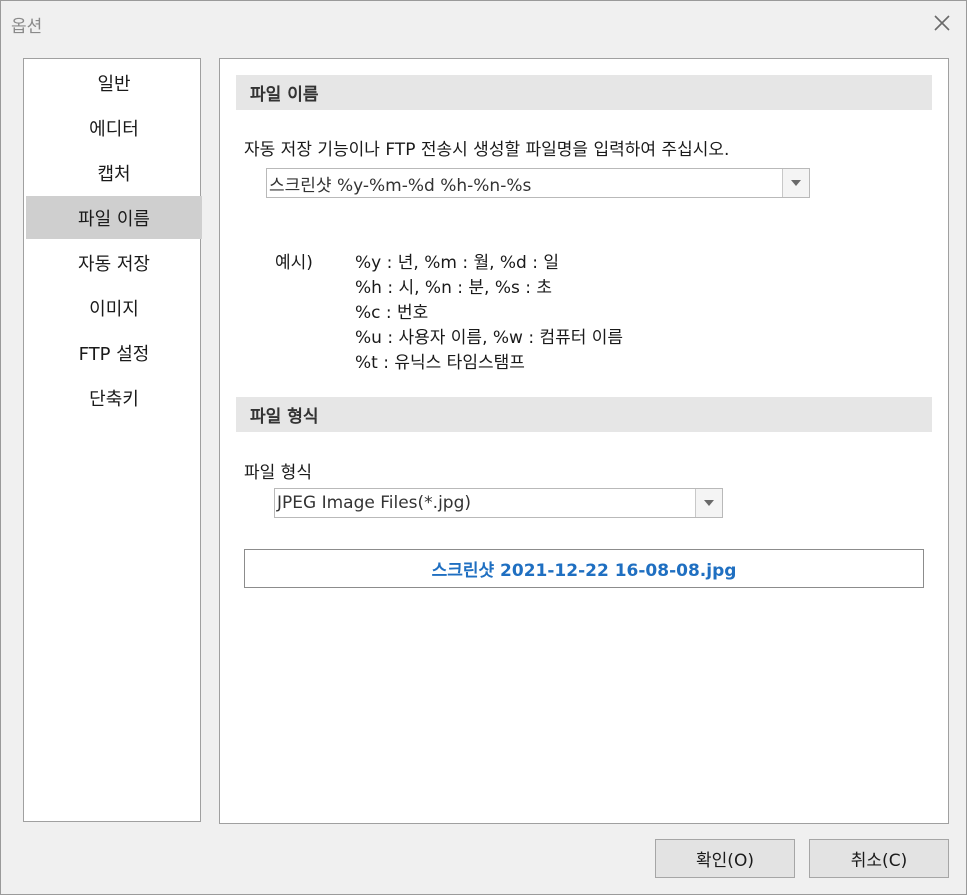 This screenshot has width=967, height=895. What do you see at coordinates (489, 338) in the screenshot?
I see `example-line: %u : 사용자 이름, %w : 컴퓨터 이름` at bounding box center [489, 338].